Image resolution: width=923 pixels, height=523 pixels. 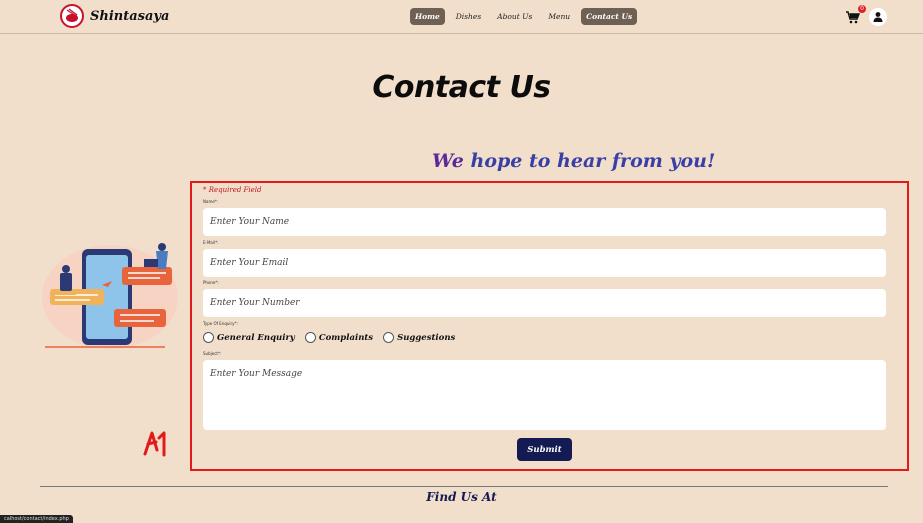 I want to click on message-textarea: Enter Your Message, so click(x=544, y=395).